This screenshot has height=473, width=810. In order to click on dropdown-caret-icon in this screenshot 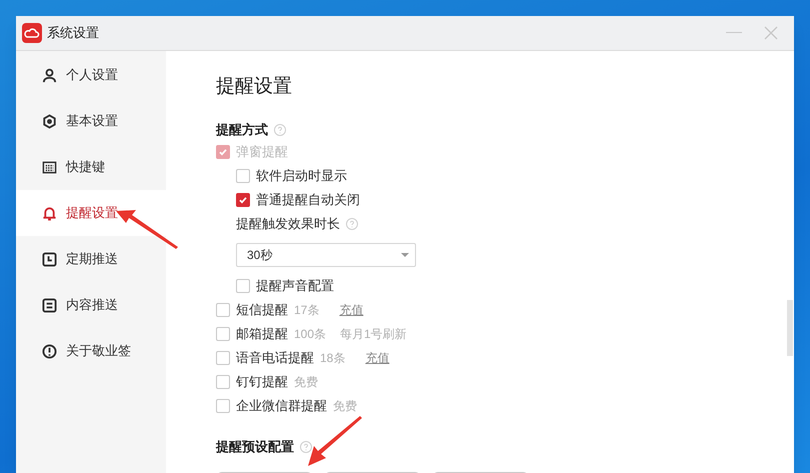, I will do `click(405, 255)`.